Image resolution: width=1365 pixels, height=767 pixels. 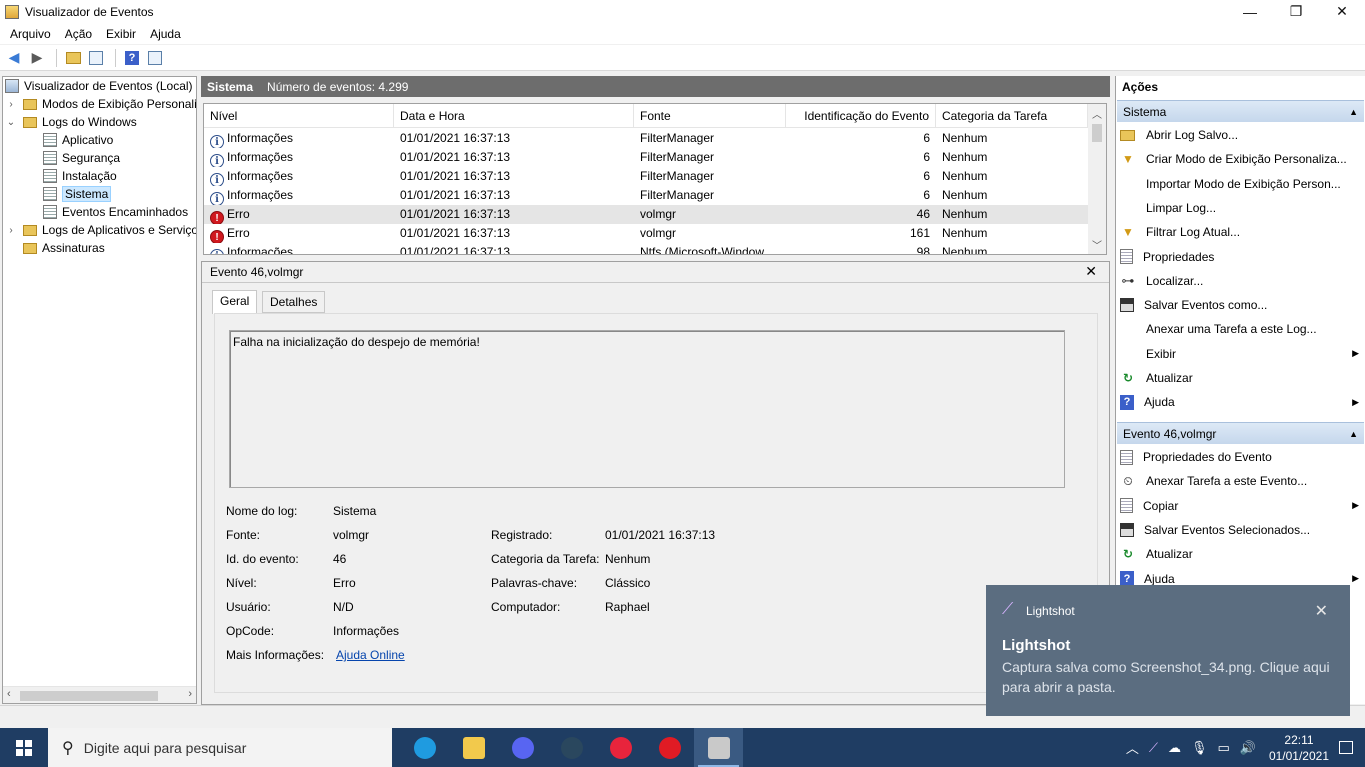 What do you see at coordinates (620, 747) in the screenshot?
I see `taskbar-app-media-player` at bounding box center [620, 747].